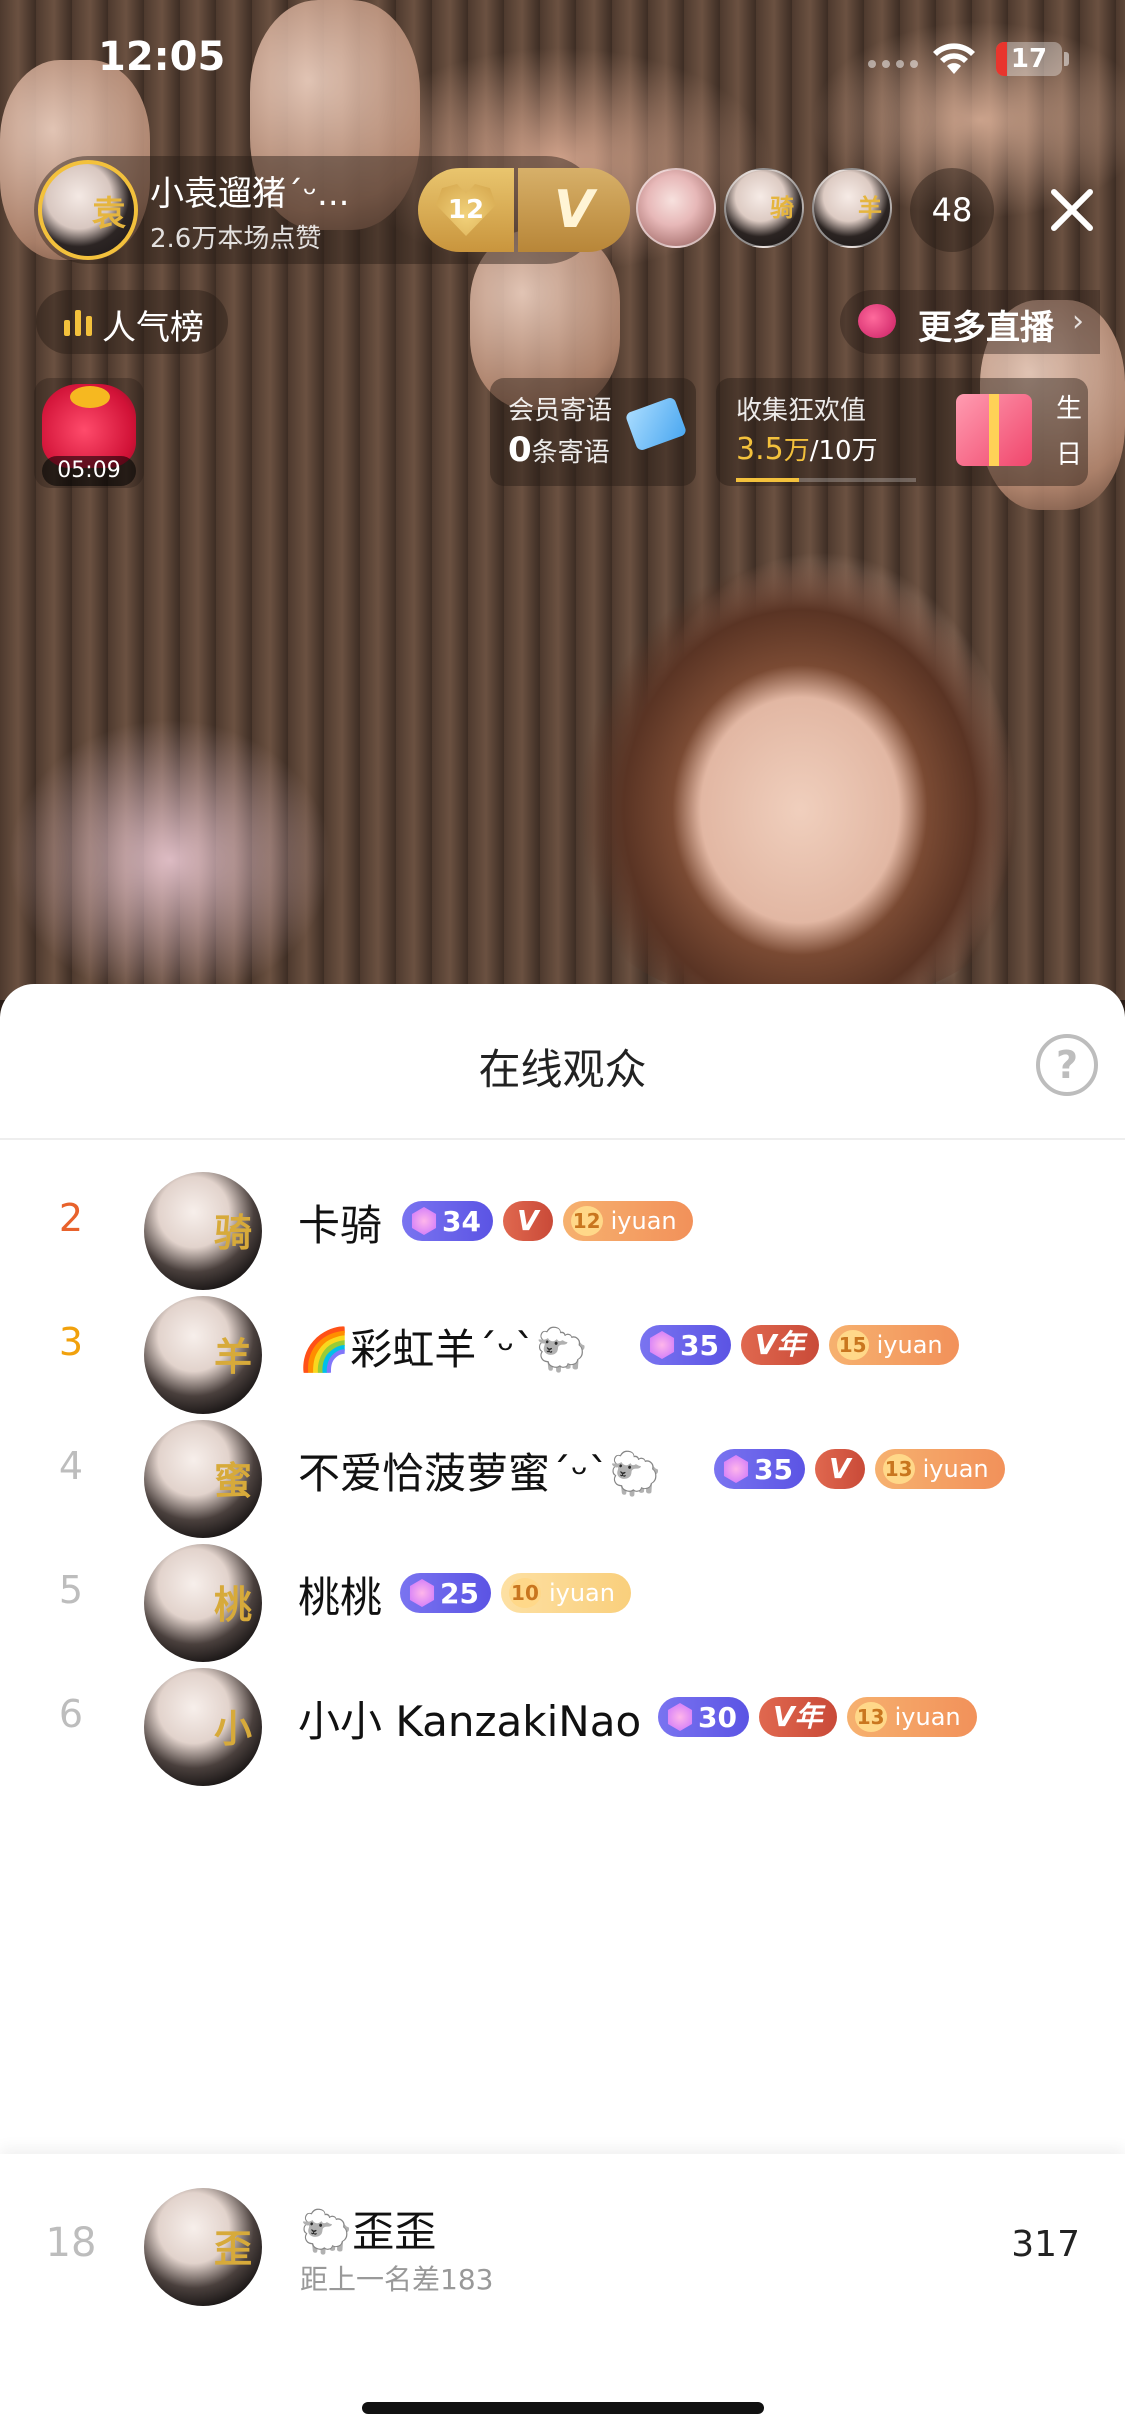 This screenshot has height=2436, width=1125. Describe the element at coordinates (232, 1605) in the screenshot. I see `avatar-glyph: 桃` at that location.